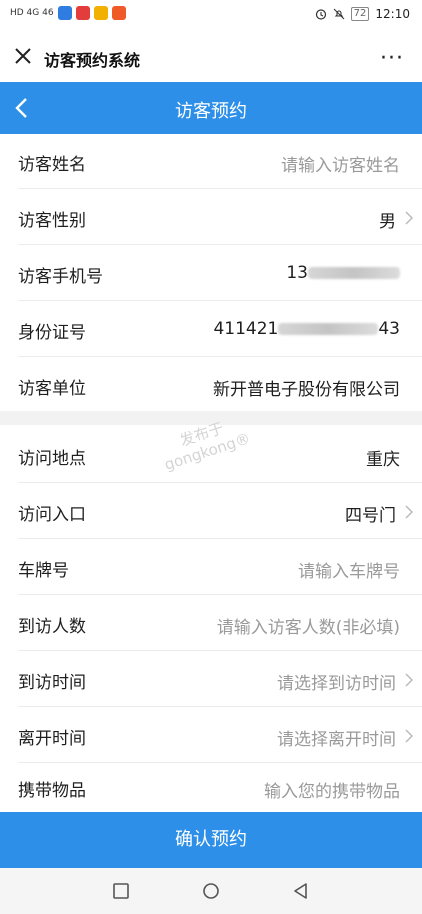 Image resolution: width=422 pixels, height=914 pixels. What do you see at coordinates (336, 681) in the screenshot?
I see `visit-time-picker: 请选择到访时间` at bounding box center [336, 681].